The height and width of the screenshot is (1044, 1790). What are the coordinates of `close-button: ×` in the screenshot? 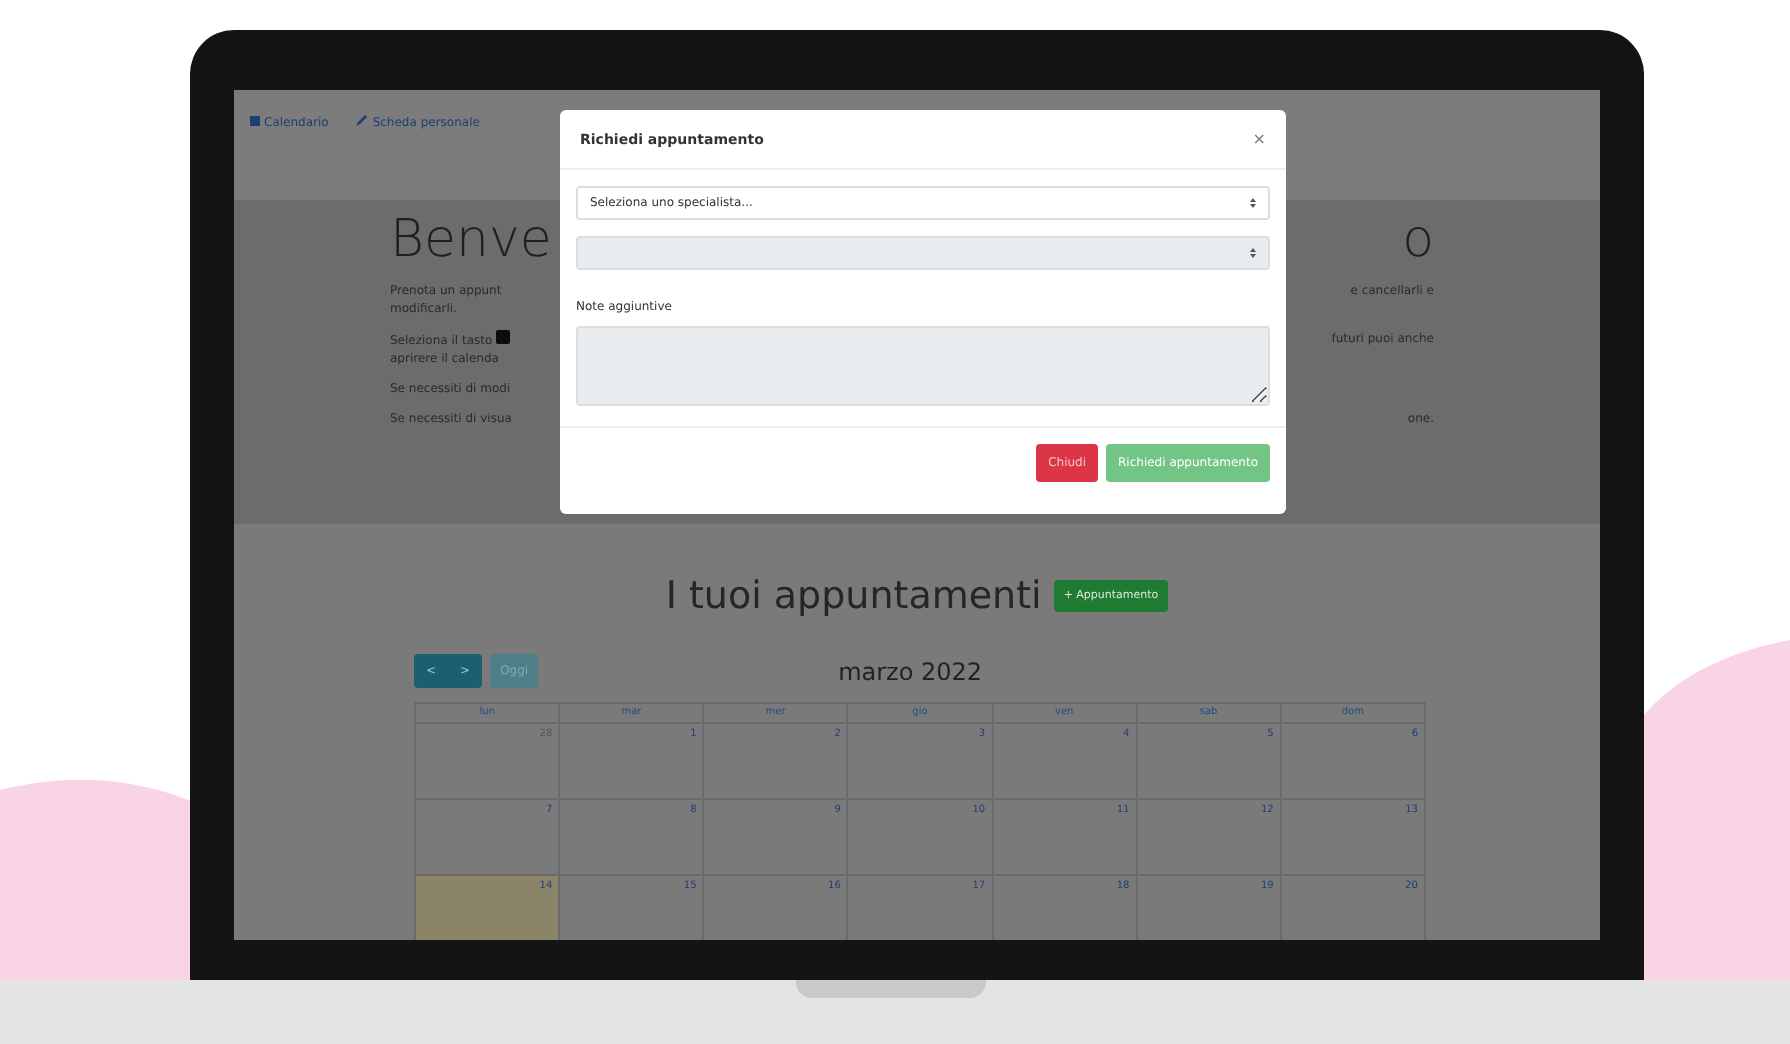 It's located at (1259, 140).